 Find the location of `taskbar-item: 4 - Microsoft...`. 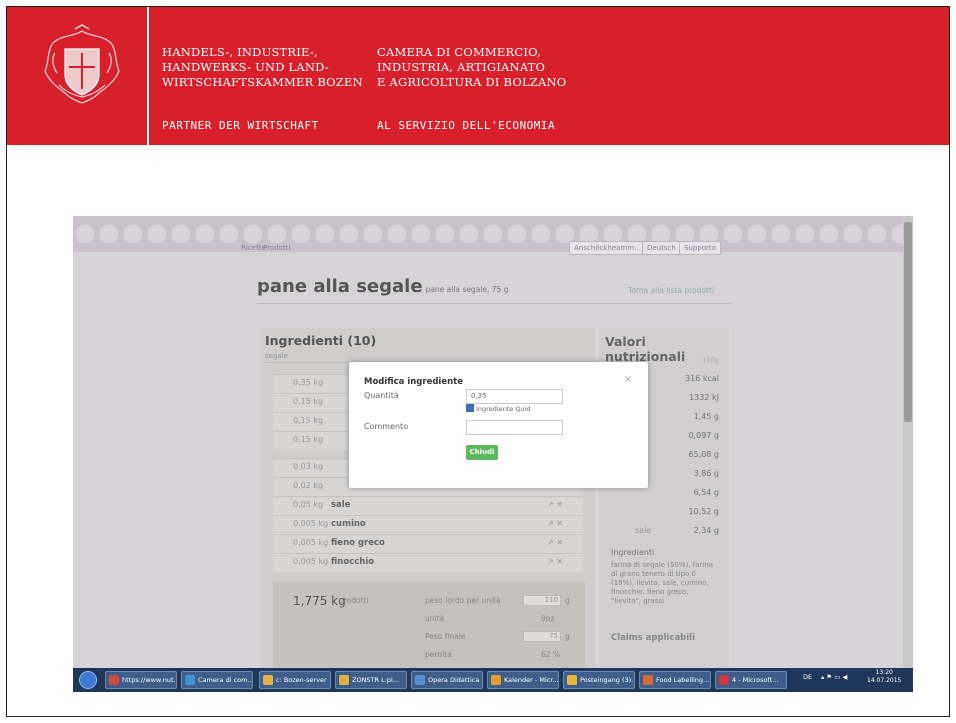

taskbar-item: 4 - Microsoft... is located at coordinates (751, 680).